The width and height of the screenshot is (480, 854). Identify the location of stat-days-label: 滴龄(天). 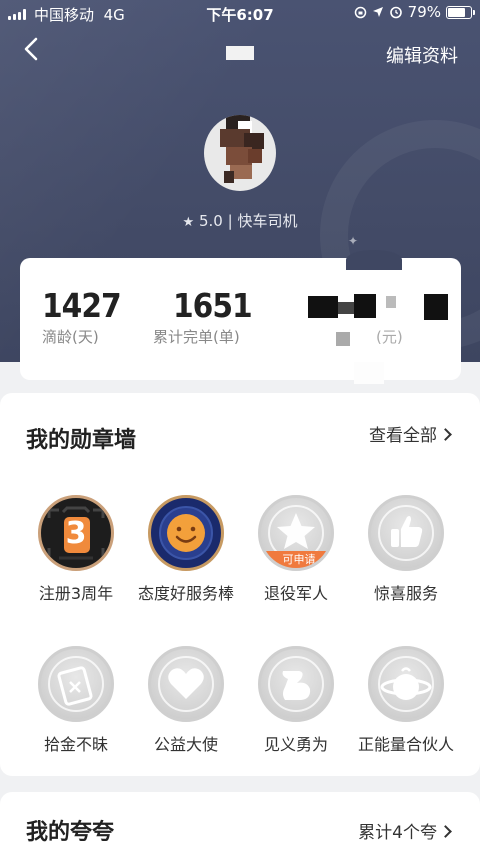
(70, 337).